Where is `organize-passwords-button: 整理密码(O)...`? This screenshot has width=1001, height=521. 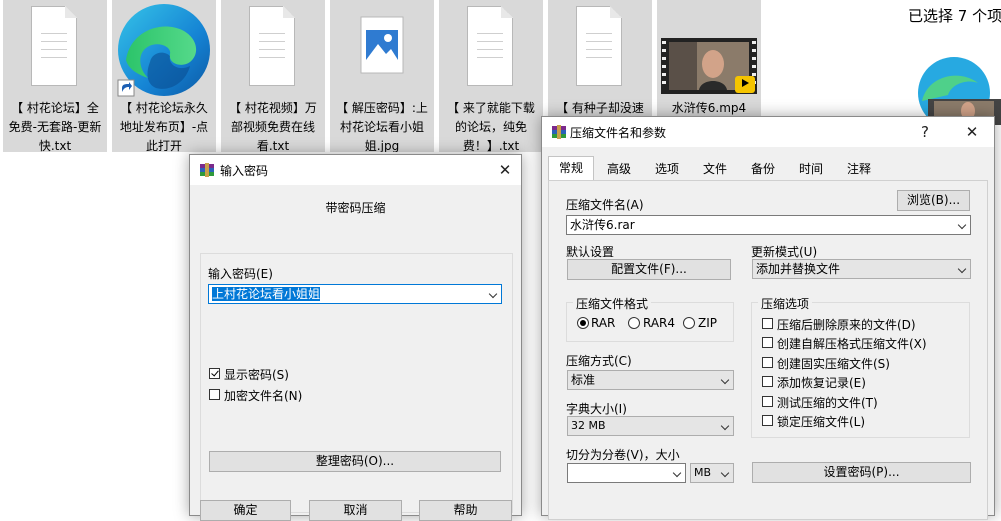
organize-passwords-button: 整理密码(O)... is located at coordinates (355, 461).